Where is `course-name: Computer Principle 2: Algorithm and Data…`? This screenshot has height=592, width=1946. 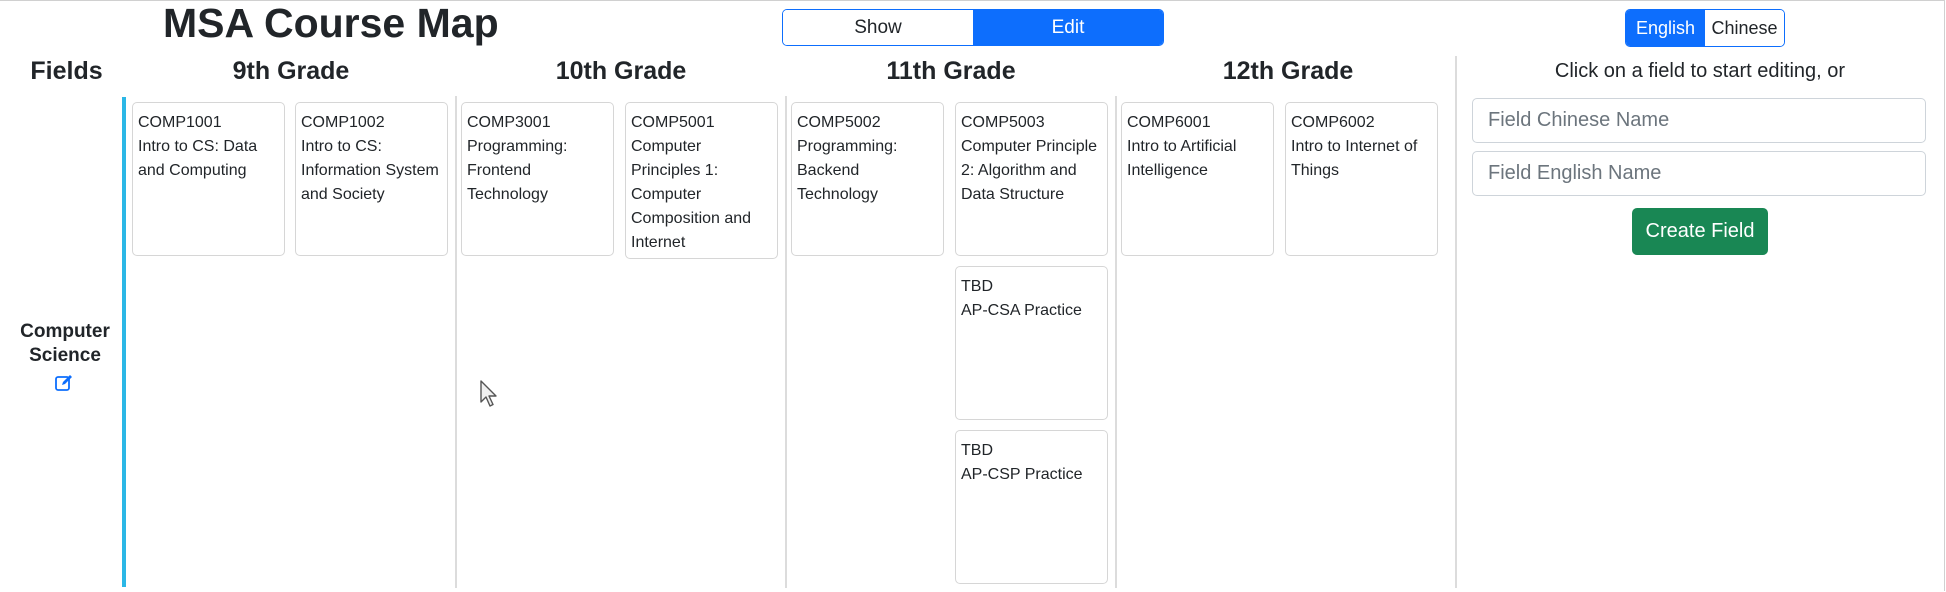
course-name: Computer Principle 2: Algorithm and Data… is located at coordinates (1029, 170).